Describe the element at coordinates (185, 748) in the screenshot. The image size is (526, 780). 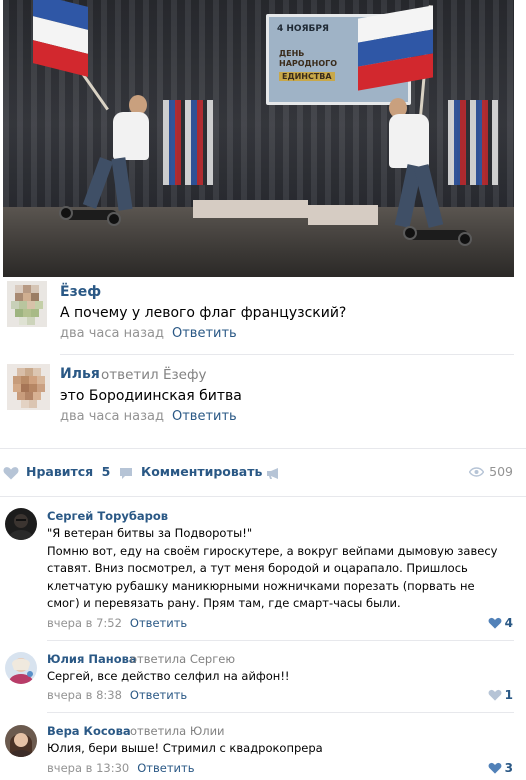
I see `comment-text: Юлия, бери выше! Стримил с квадрокопрера` at that location.